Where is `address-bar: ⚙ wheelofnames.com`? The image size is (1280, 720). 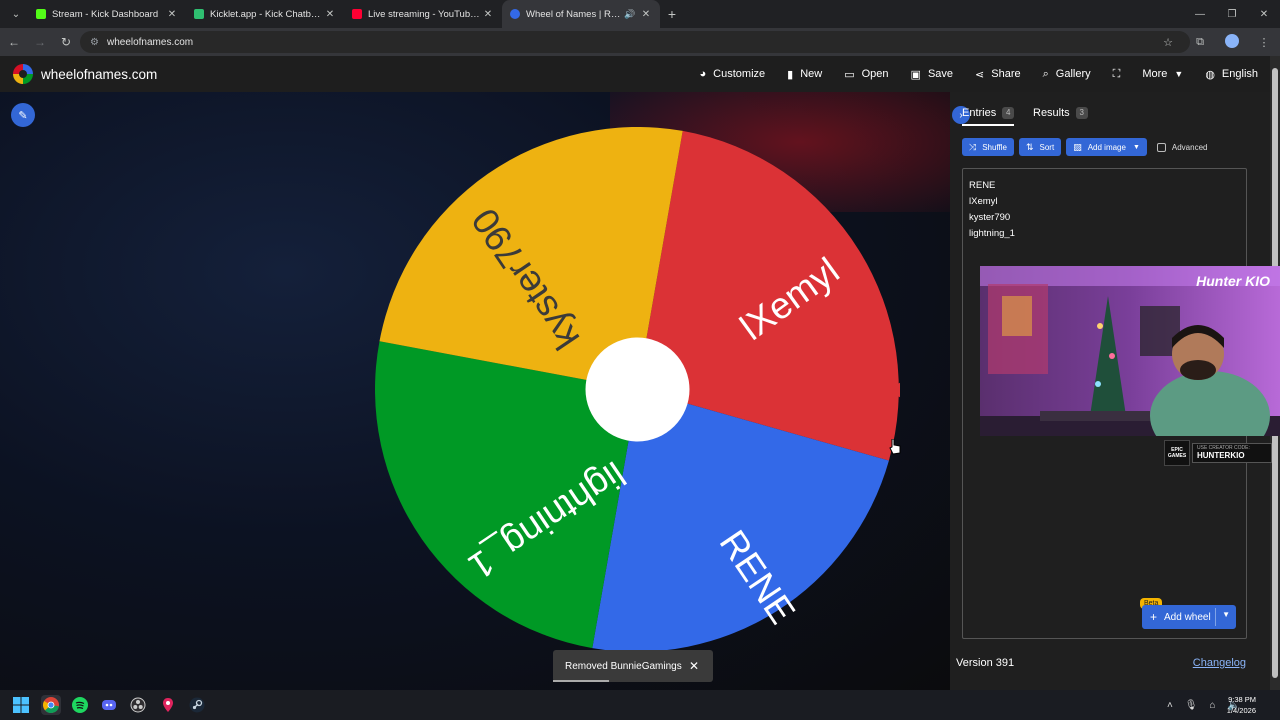 address-bar: ⚙ wheelofnames.com is located at coordinates (635, 42).